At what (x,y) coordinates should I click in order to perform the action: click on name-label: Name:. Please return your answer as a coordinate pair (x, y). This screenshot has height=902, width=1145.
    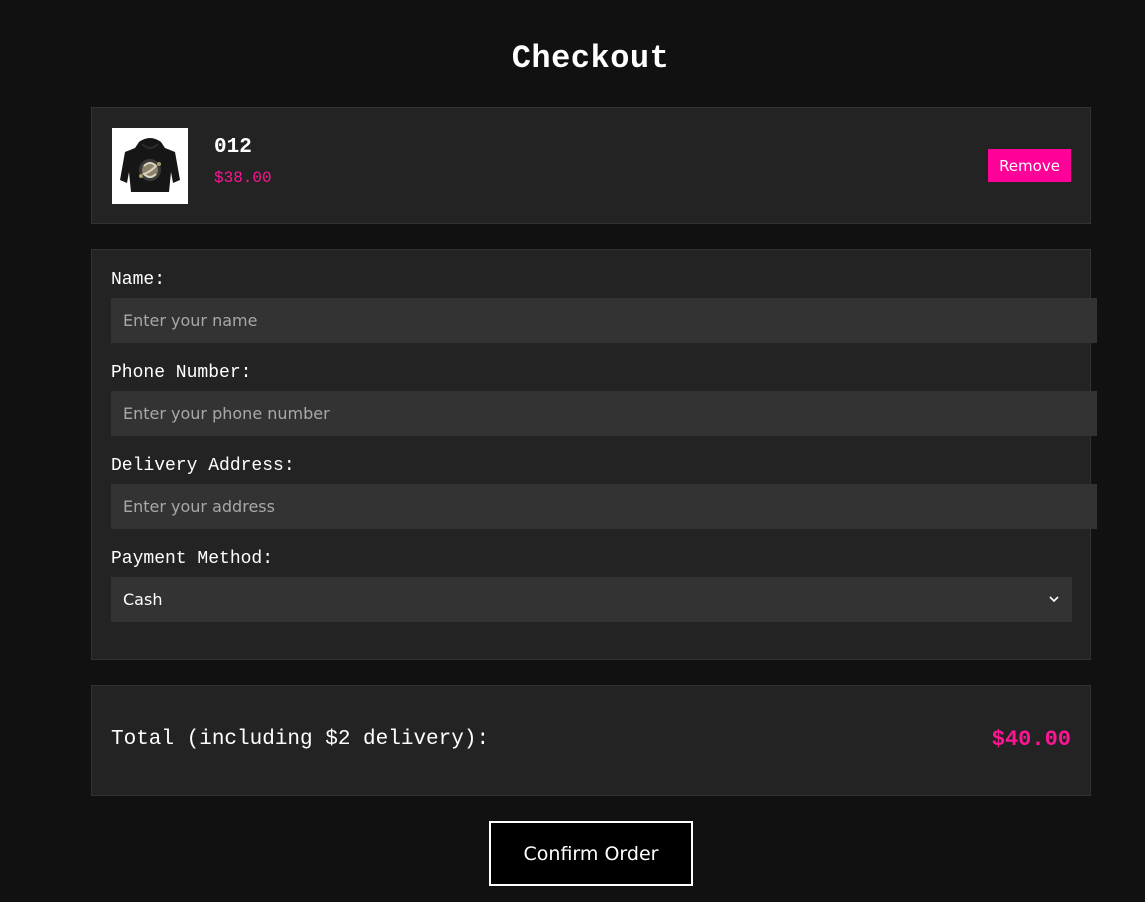
    Looking at the image, I should click on (138, 280).